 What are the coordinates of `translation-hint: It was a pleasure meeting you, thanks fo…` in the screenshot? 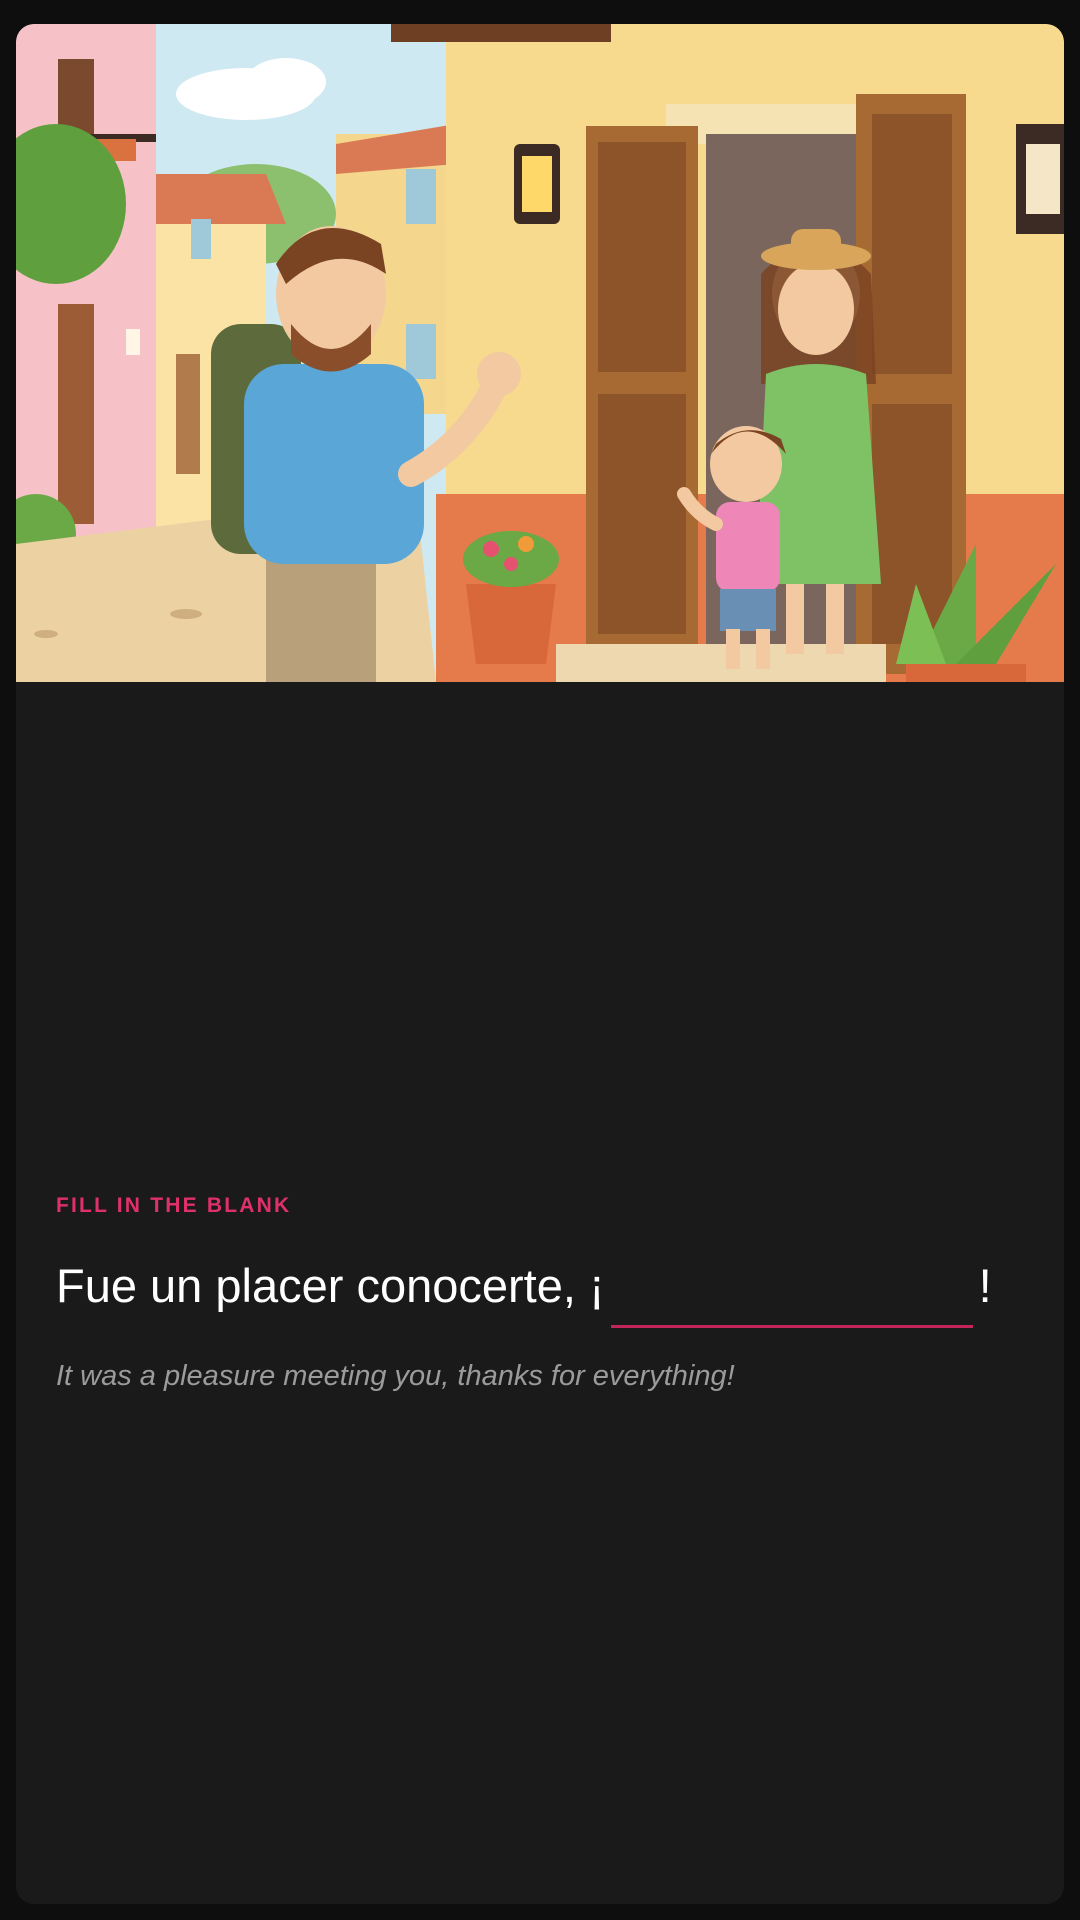 It's located at (395, 1376).